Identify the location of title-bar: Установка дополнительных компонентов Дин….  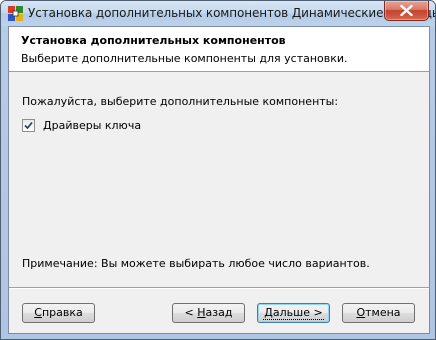
(218, 13).